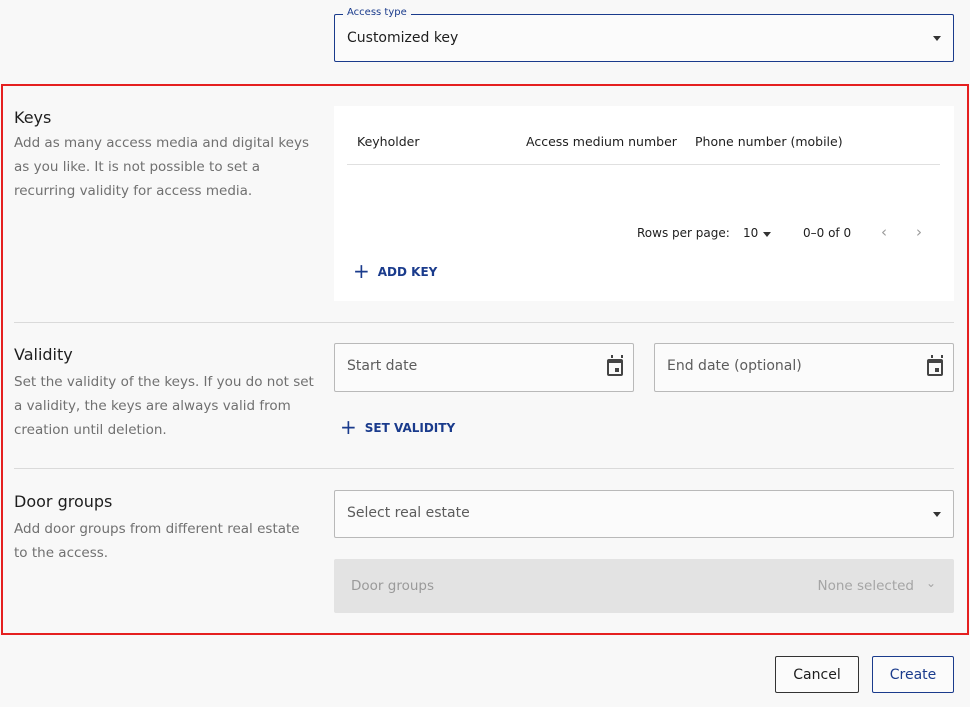 Image resolution: width=970 pixels, height=707 pixels. What do you see at coordinates (407, 272) in the screenshot?
I see `add-key-label: ADD KEY` at bounding box center [407, 272].